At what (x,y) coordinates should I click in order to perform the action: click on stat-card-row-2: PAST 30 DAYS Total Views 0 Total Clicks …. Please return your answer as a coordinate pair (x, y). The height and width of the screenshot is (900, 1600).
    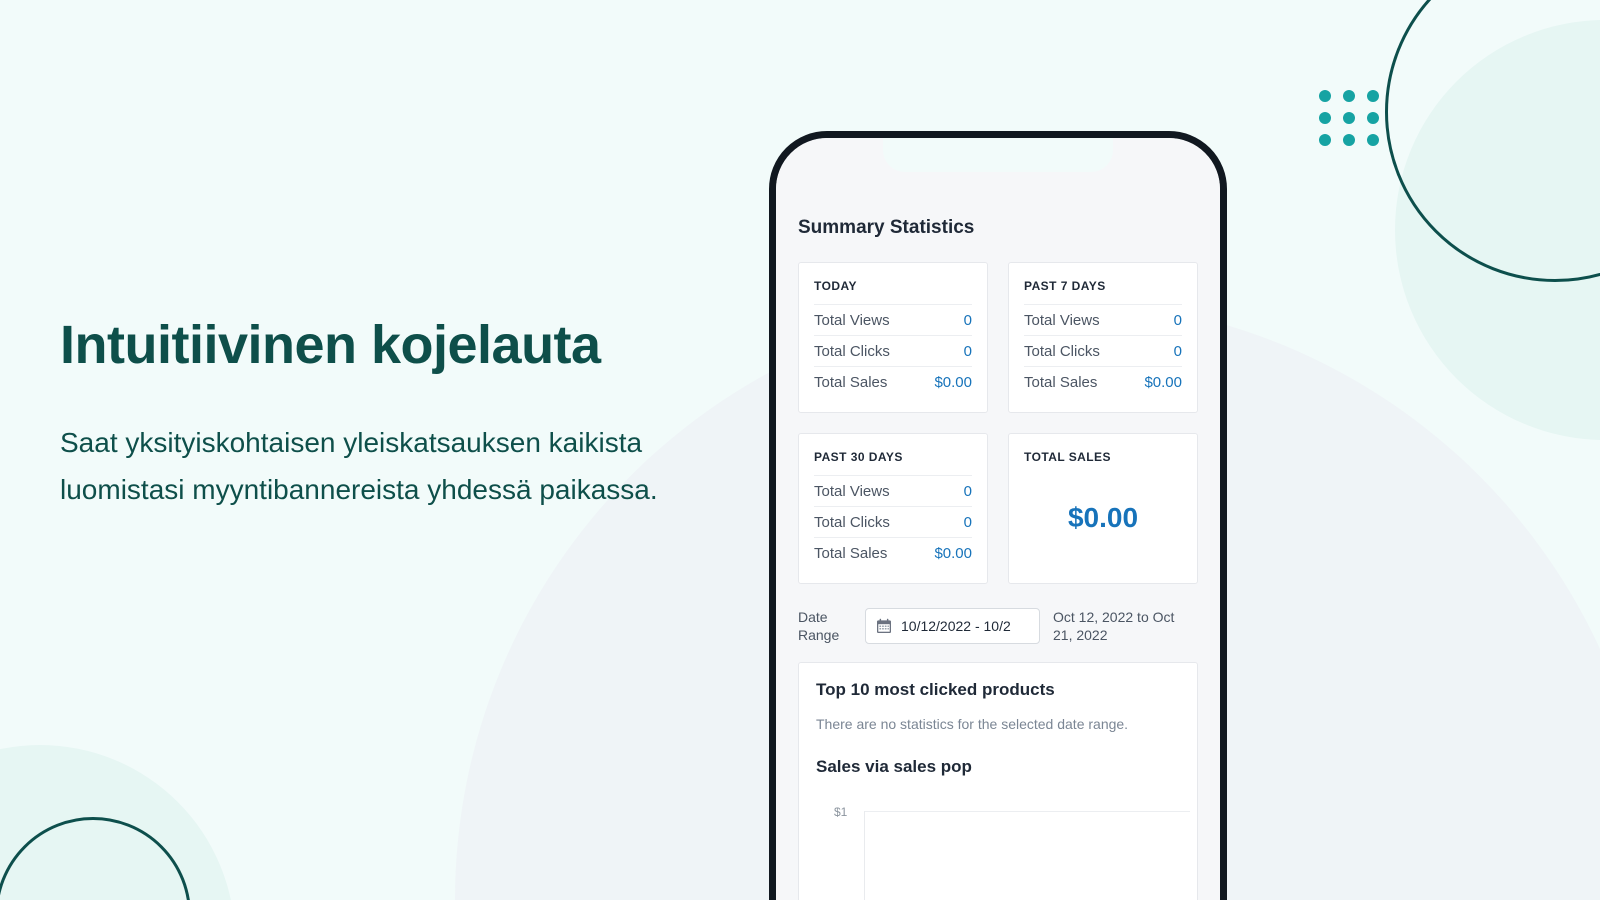
    Looking at the image, I should click on (998, 508).